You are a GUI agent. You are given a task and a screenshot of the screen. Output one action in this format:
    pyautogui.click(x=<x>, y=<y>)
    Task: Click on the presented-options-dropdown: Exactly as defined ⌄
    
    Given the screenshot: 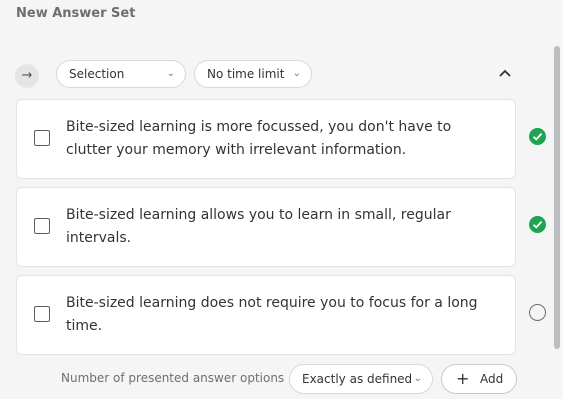 What is the action you would take?
    pyautogui.click(x=361, y=379)
    